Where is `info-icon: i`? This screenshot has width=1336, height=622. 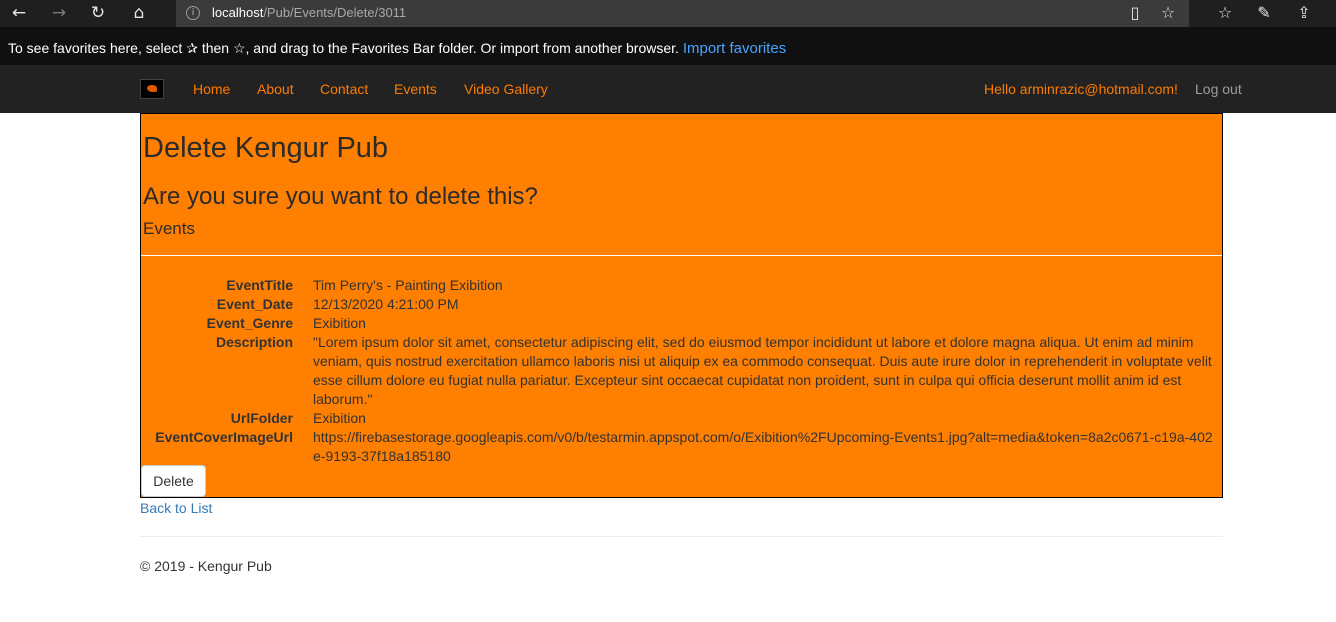
info-icon: i is located at coordinates (193, 13).